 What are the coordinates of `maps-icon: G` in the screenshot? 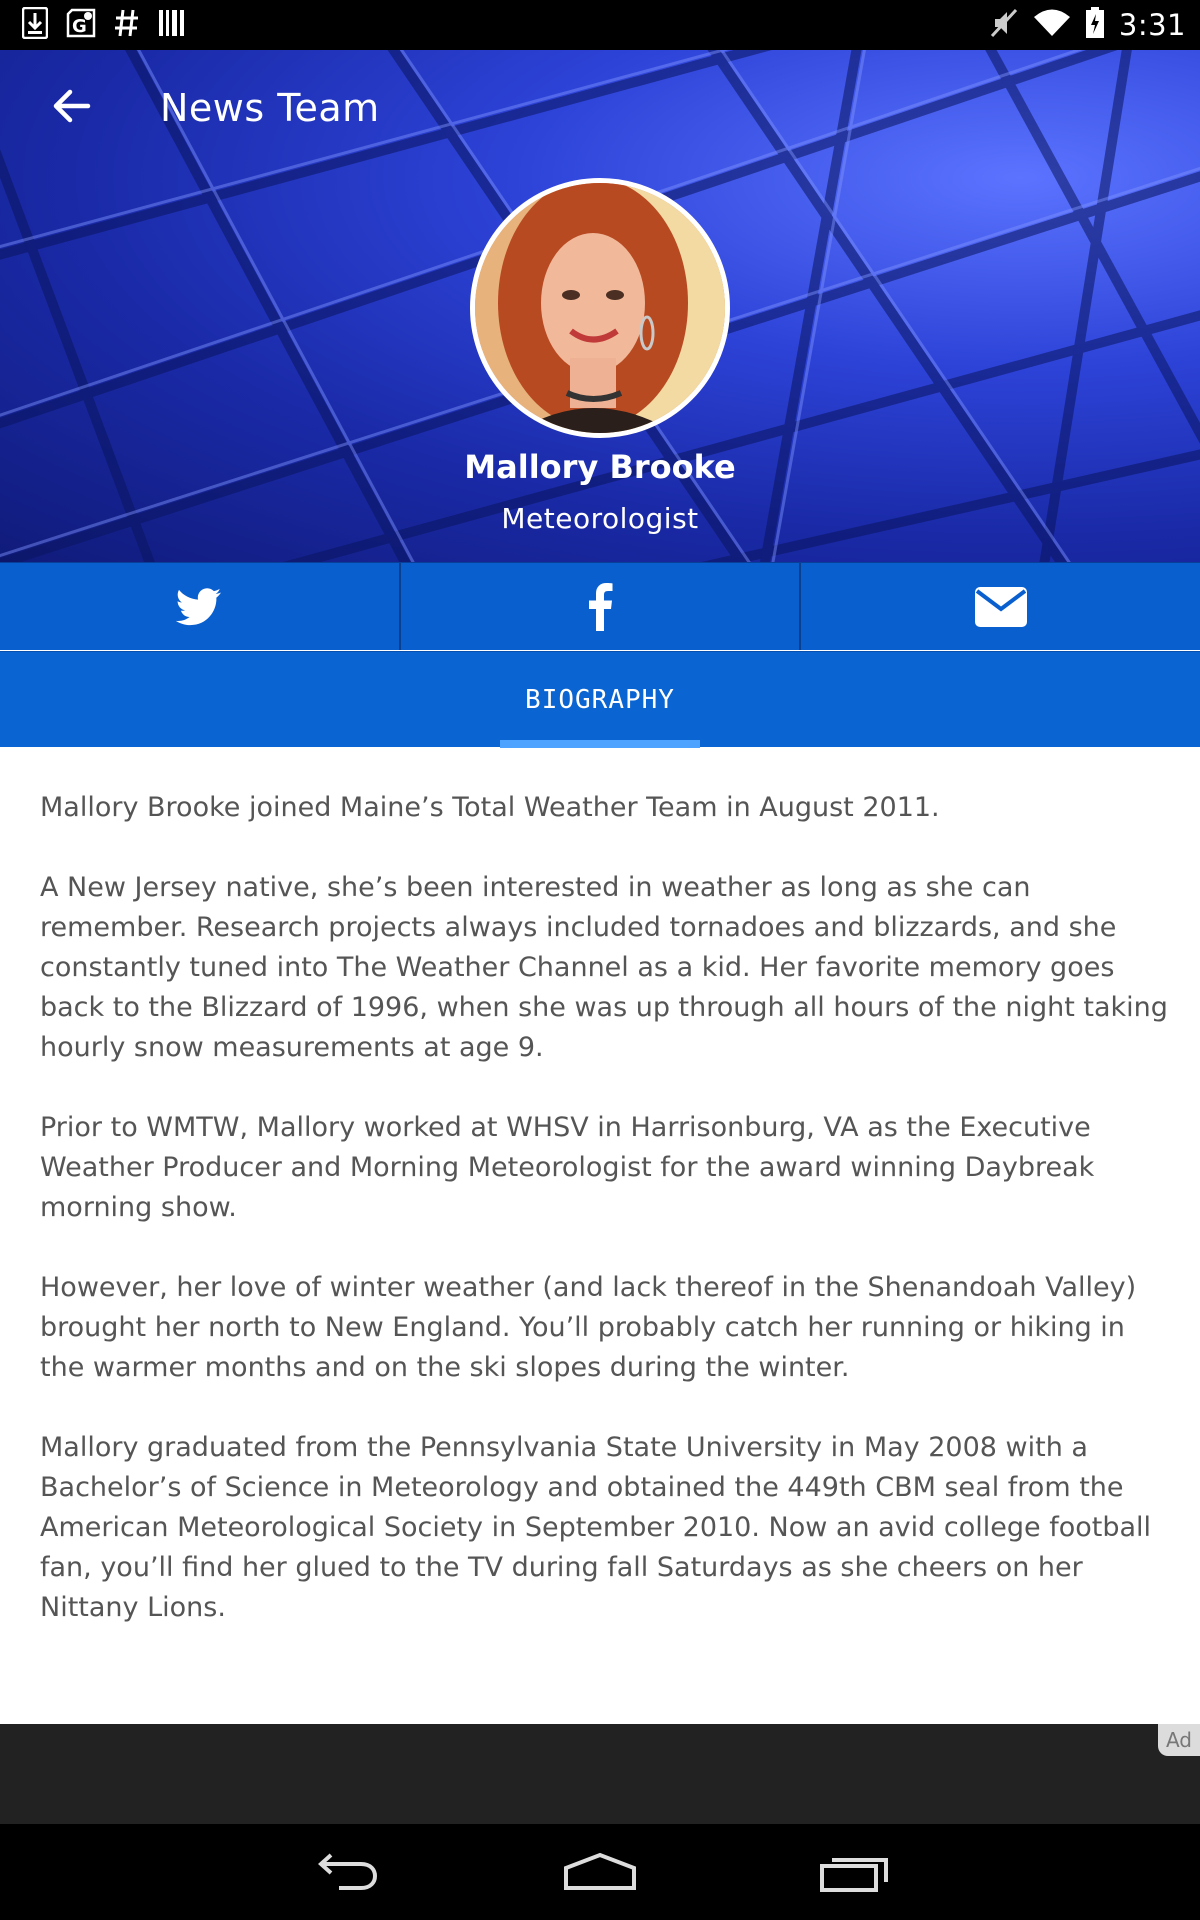 It's located at (81, 25).